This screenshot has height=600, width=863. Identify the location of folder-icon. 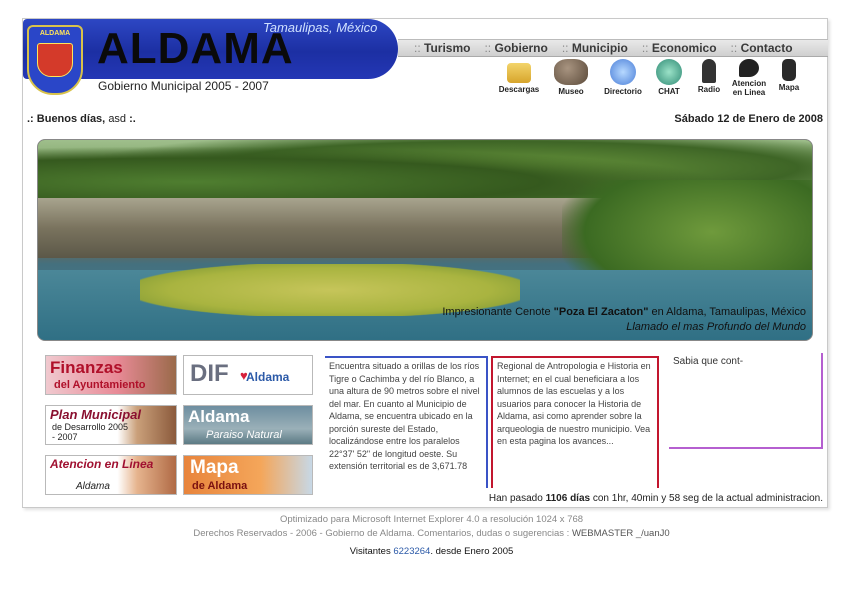
(519, 73).